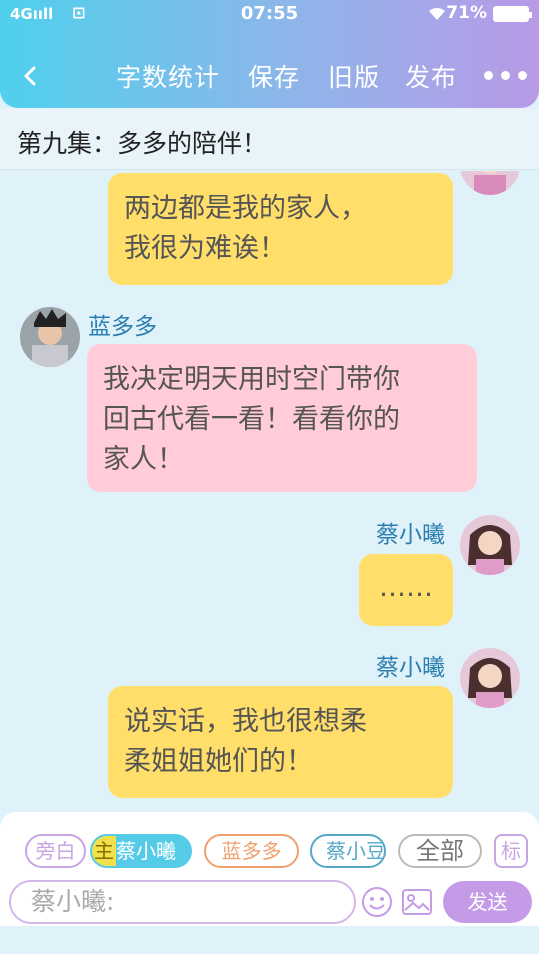  What do you see at coordinates (55, 851) in the screenshot?
I see `role-chip-narrator: 旁白` at bounding box center [55, 851].